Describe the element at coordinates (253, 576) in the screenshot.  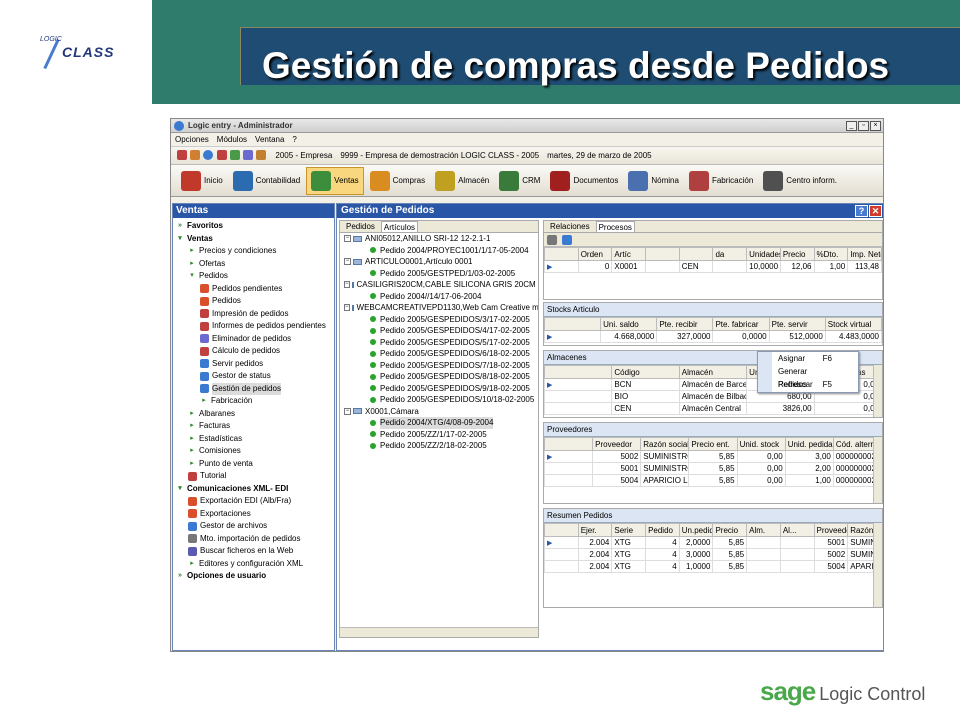
I see `nav-item: » Opciones de usuario` at that location.